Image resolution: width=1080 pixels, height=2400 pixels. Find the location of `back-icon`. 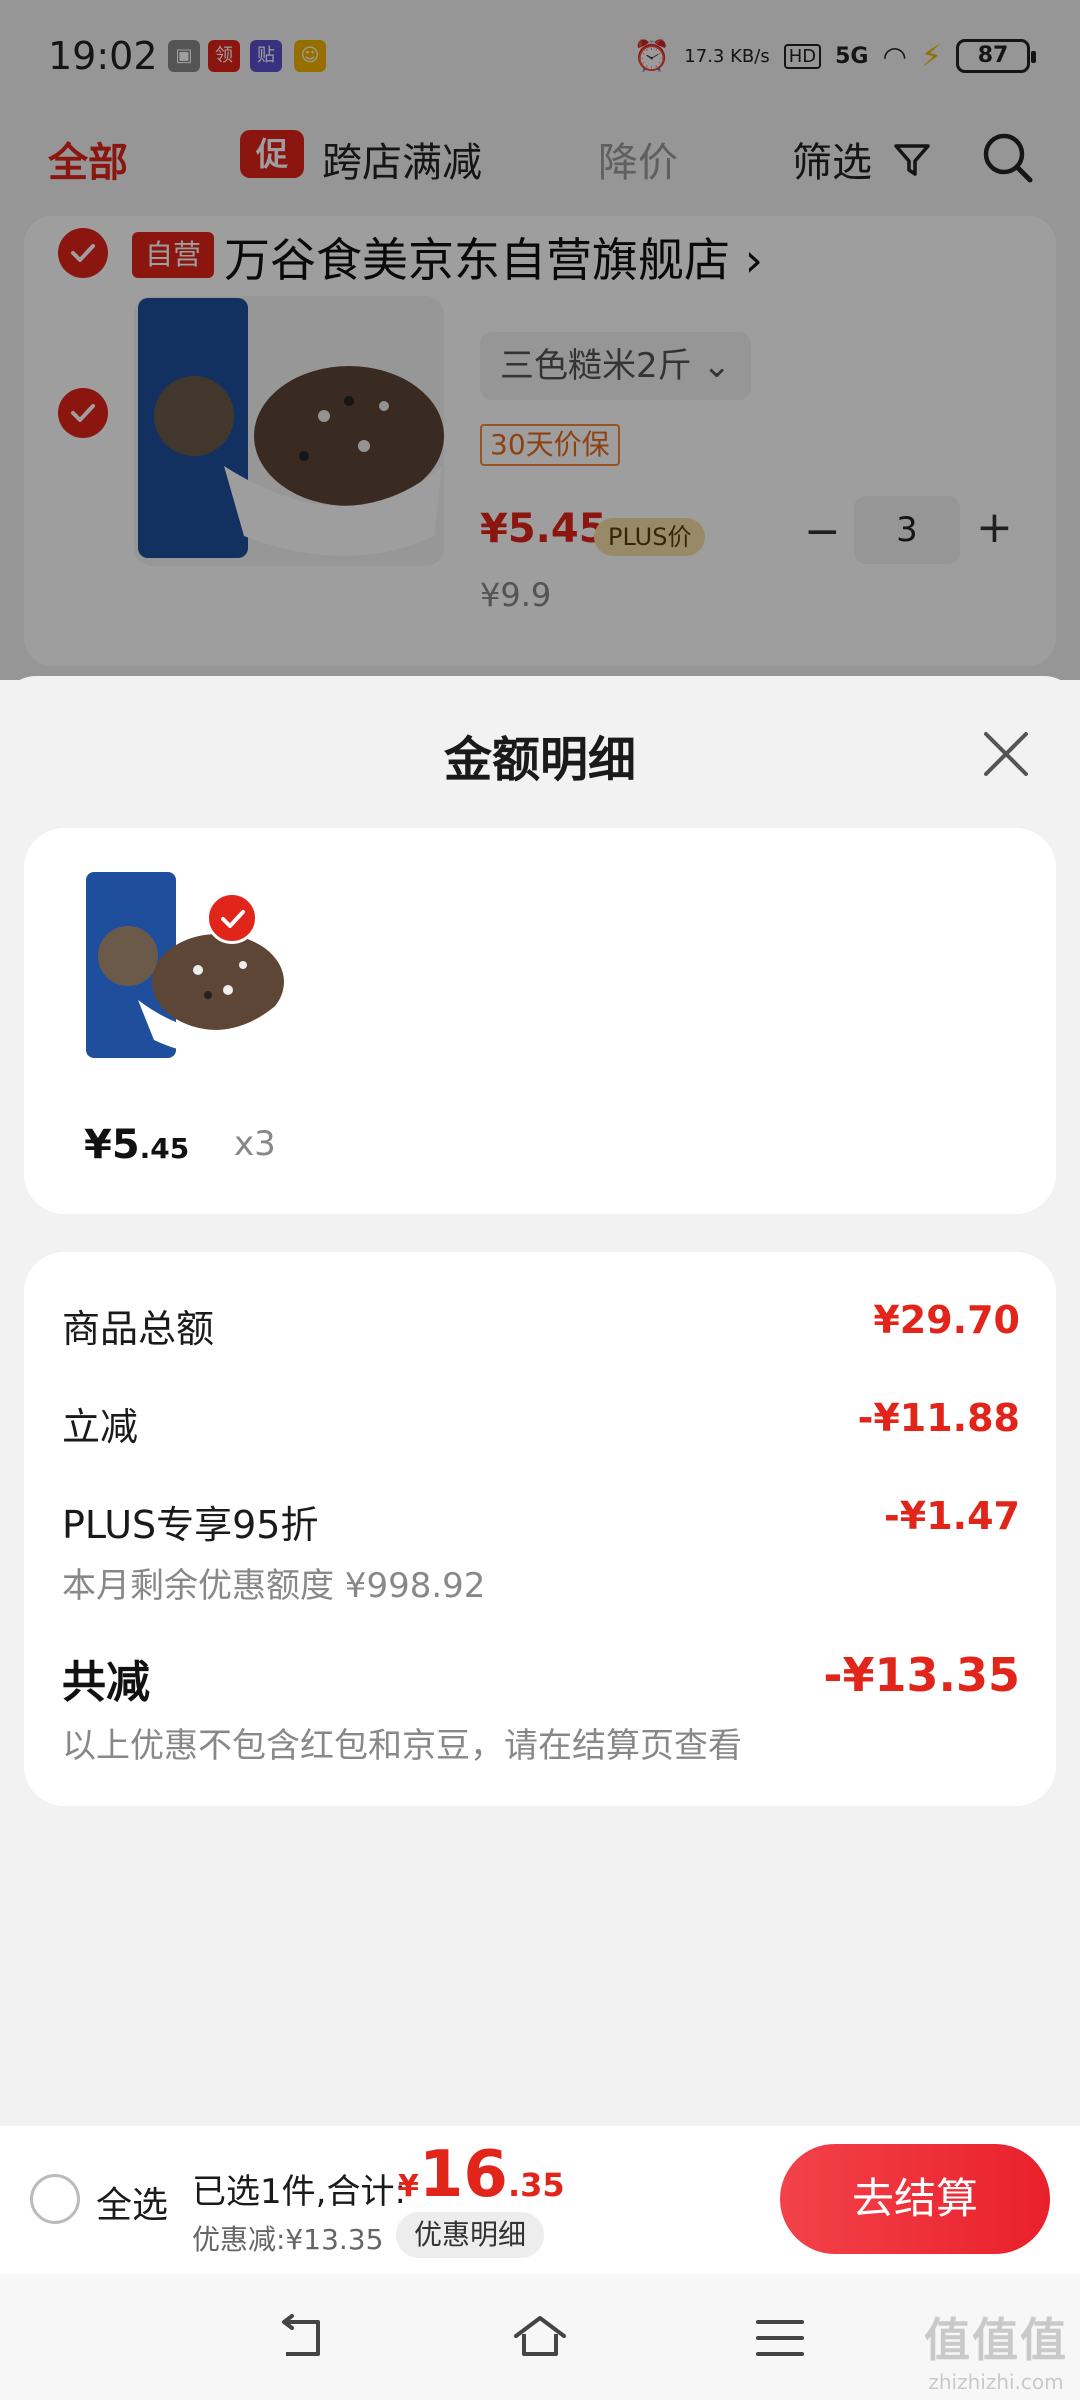

back-icon is located at coordinates (300, 2338).